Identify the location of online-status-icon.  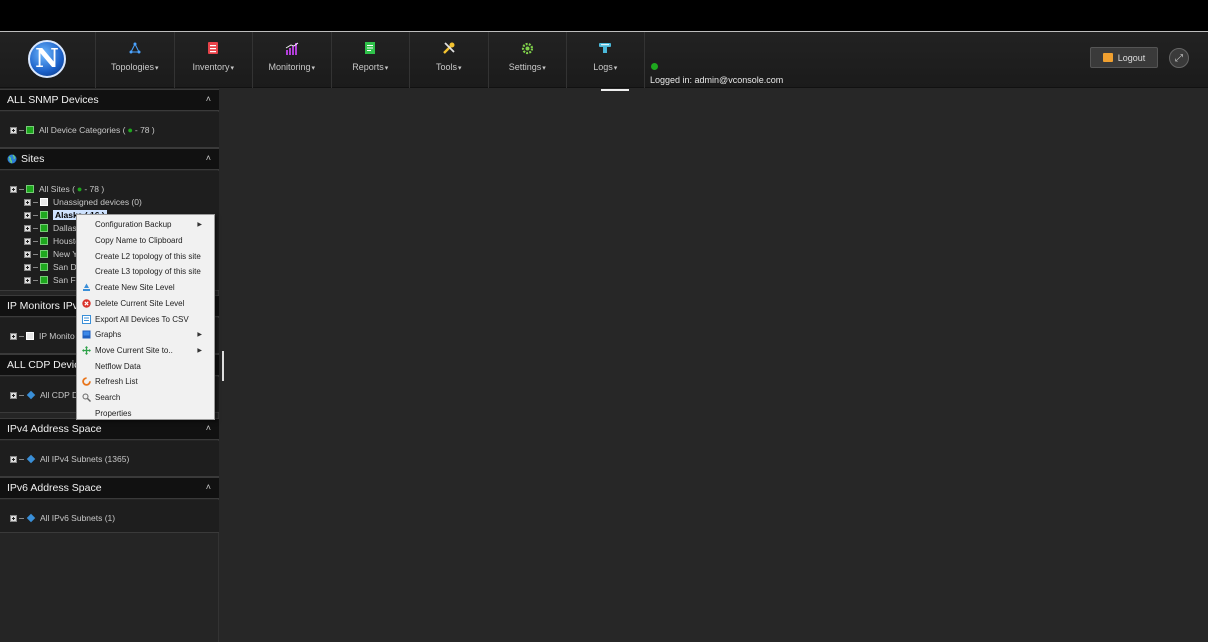
(654, 66).